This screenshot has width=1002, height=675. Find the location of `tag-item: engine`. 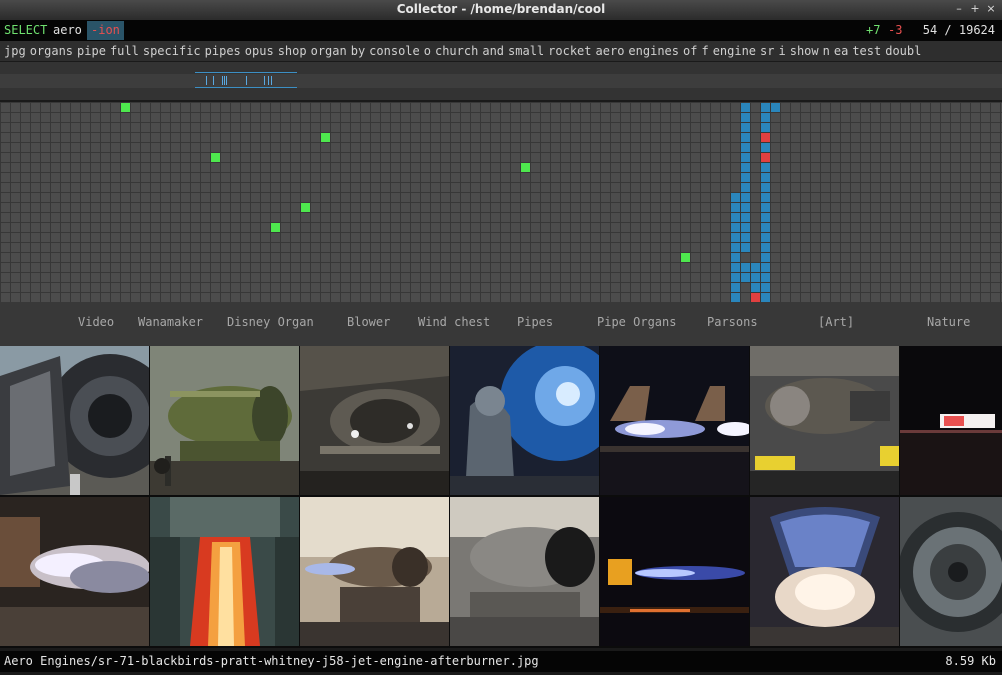

tag-item: engine is located at coordinates (734, 51).